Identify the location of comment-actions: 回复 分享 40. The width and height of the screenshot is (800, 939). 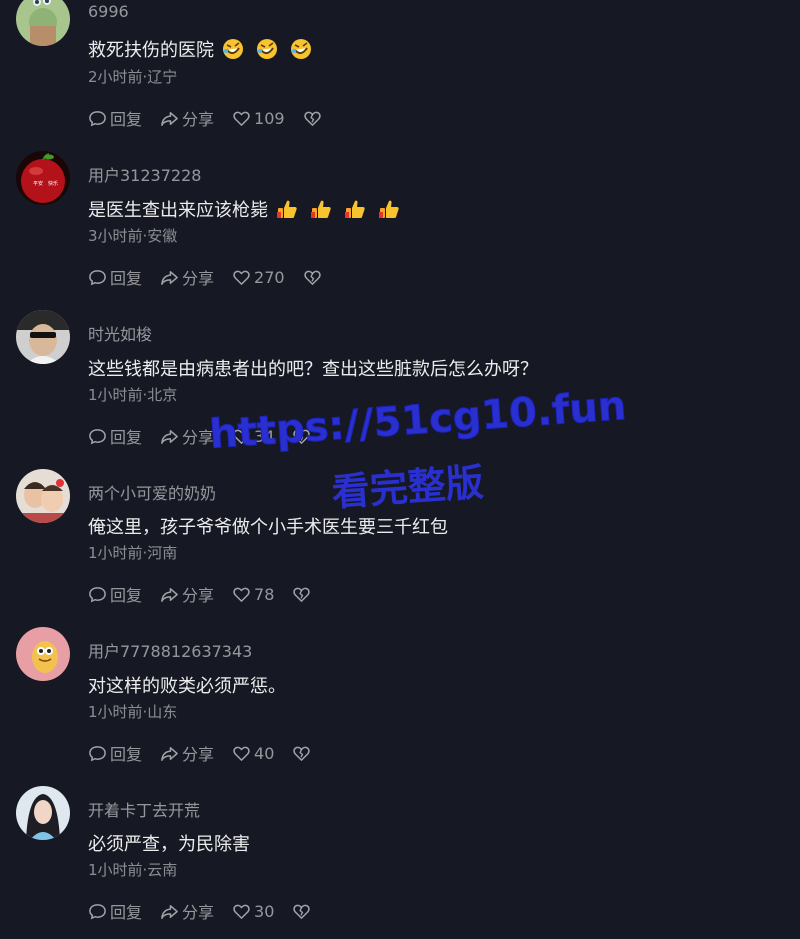
(201, 753).